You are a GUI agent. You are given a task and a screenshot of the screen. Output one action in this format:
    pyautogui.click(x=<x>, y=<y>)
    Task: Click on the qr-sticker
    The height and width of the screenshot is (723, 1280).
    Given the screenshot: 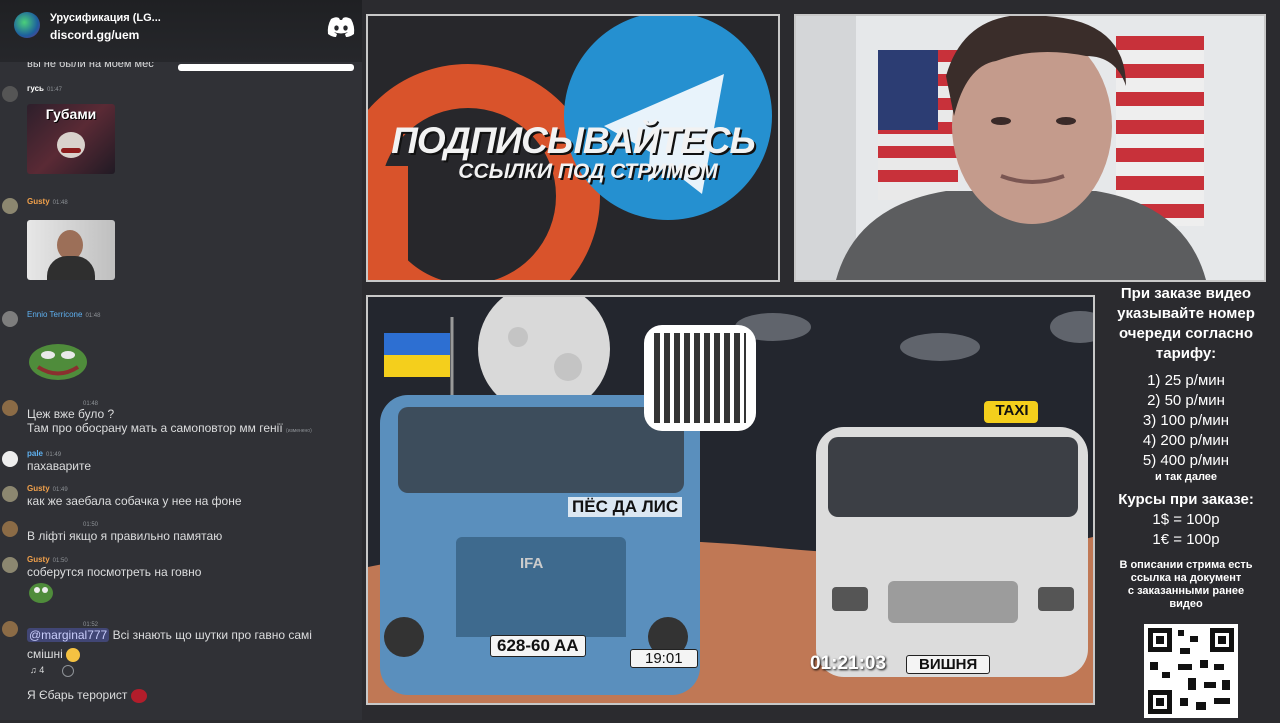 What is the action you would take?
    pyautogui.click(x=700, y=378)
    